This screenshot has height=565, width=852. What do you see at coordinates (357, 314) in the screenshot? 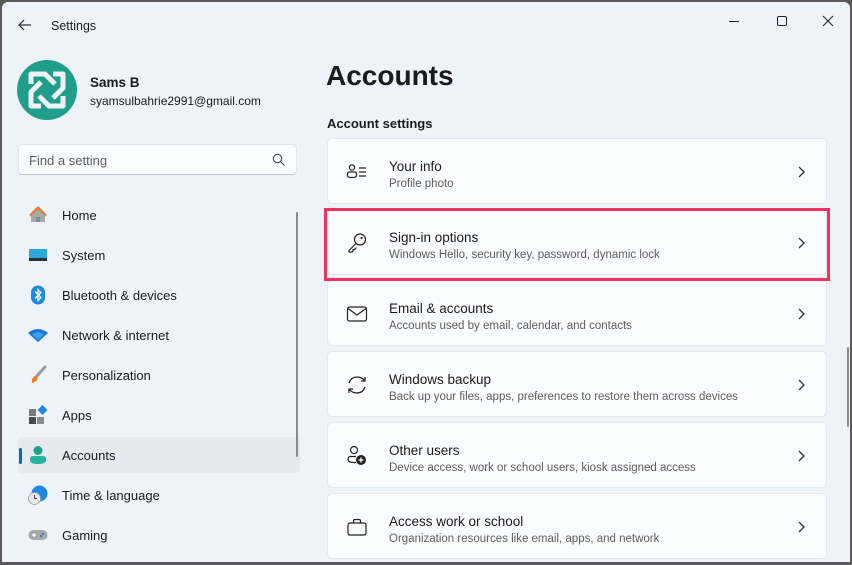
I see `mail-icon` at bounding box center [357, 314].